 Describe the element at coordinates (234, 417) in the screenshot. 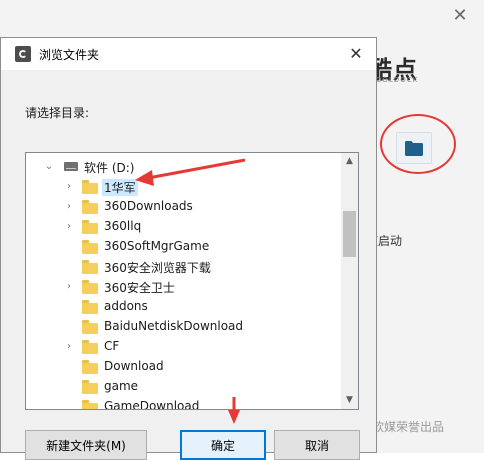

I see `arrow-head-down-icon` at that location.